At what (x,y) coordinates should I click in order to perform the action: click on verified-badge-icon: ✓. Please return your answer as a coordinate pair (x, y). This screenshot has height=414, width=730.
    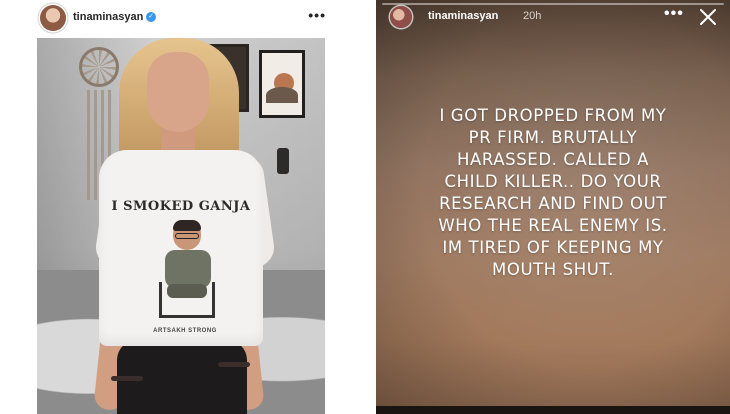
    Looking at the image, I should click on (151, 17).